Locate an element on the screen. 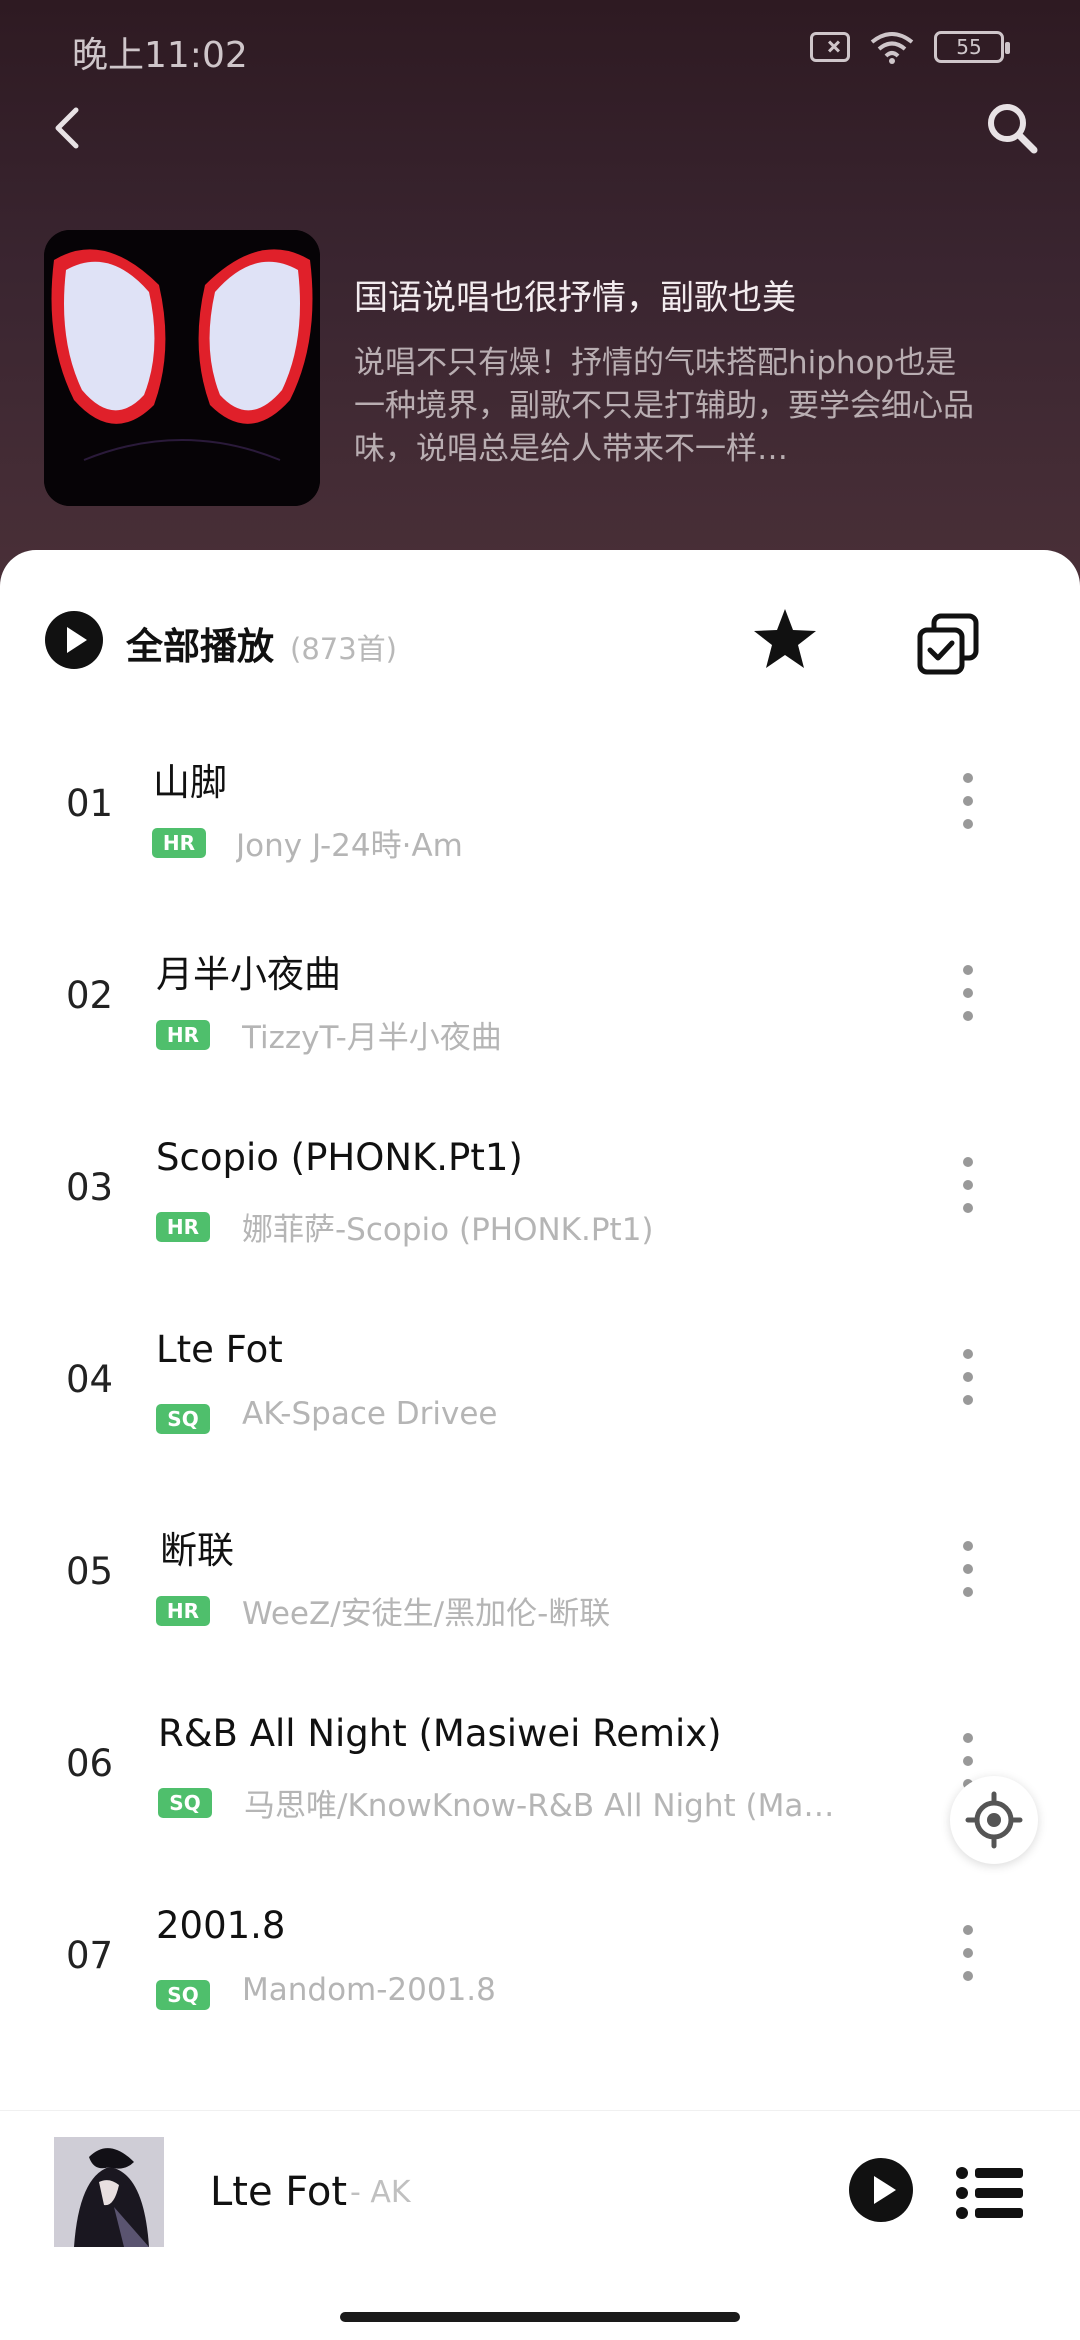 The height and width of the screenshot is (2340, 1080). status-icons: 55 is located at coordinates (910, 47).